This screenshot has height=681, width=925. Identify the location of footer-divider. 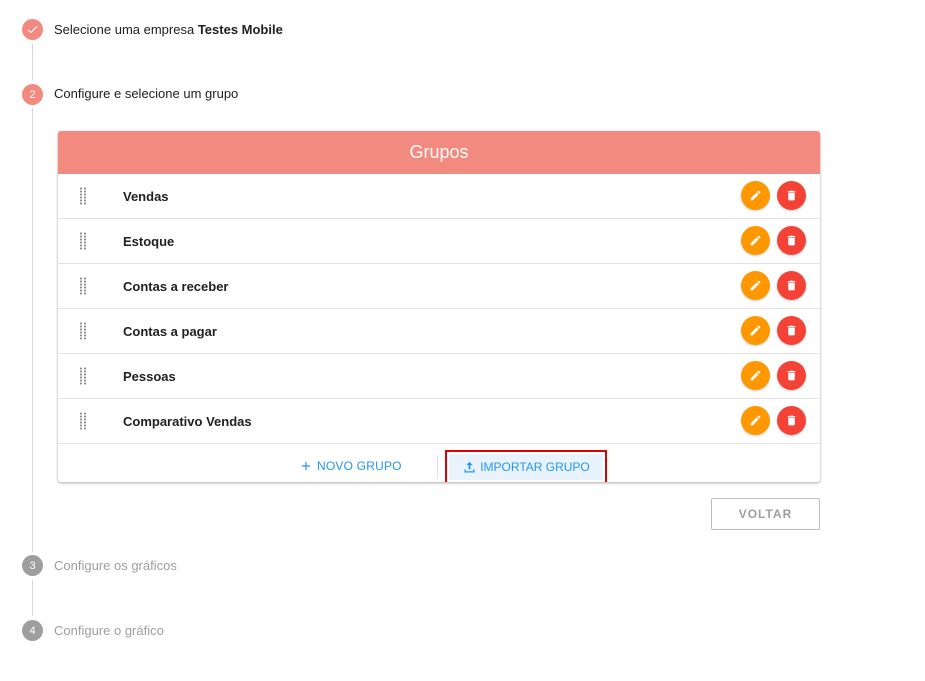
(437, 467).